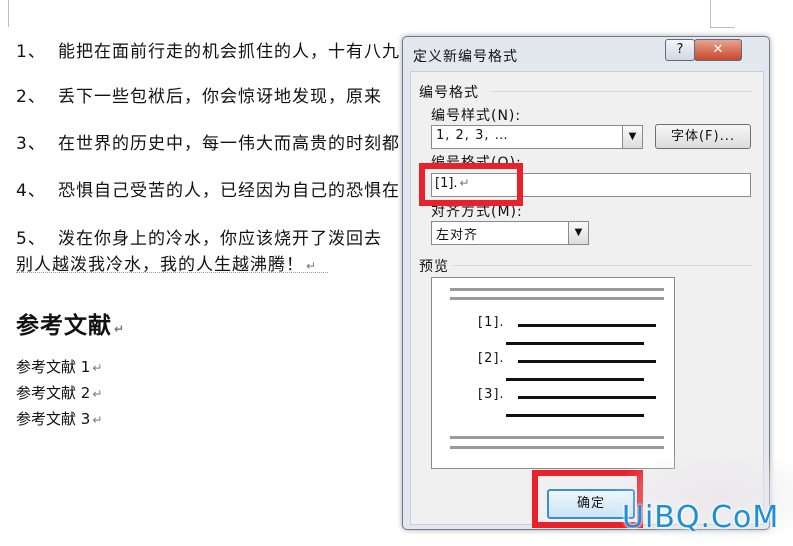 Image resolution: width=793 pixels, height=546 pixels. Describe the element at coordinates (53, 393) in the screenshot. I see `reference-text: 参考文献 2` at that location.